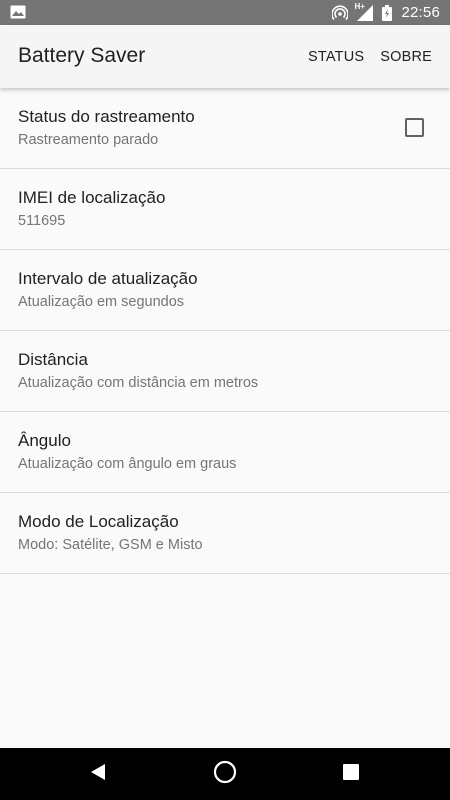 This screenshot has height=800, width=450. I want to click on app-bar-actions: STATUS SOBRE, so click(370, 56).